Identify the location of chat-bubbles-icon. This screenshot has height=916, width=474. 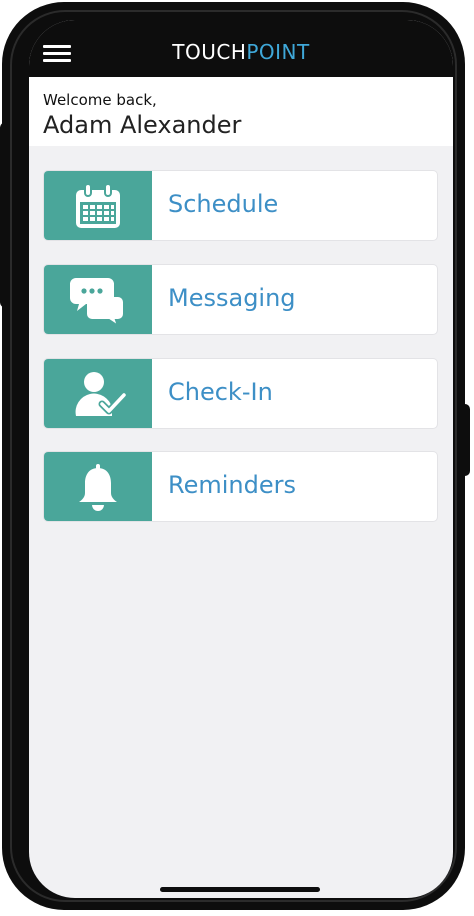
(97, 302).